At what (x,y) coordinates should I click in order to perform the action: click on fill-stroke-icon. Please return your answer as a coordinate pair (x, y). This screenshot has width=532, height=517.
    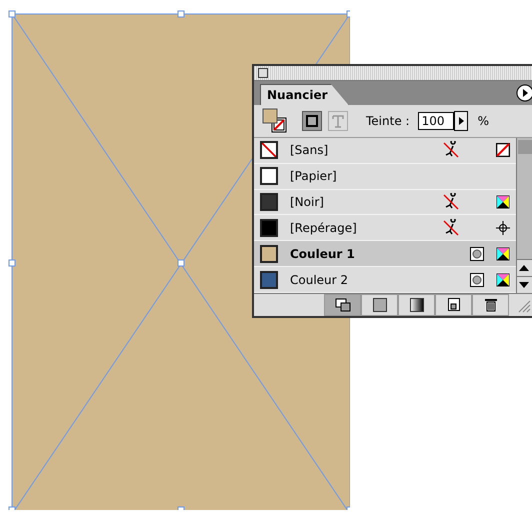
    Looking at the image, I should click on (275, 121).